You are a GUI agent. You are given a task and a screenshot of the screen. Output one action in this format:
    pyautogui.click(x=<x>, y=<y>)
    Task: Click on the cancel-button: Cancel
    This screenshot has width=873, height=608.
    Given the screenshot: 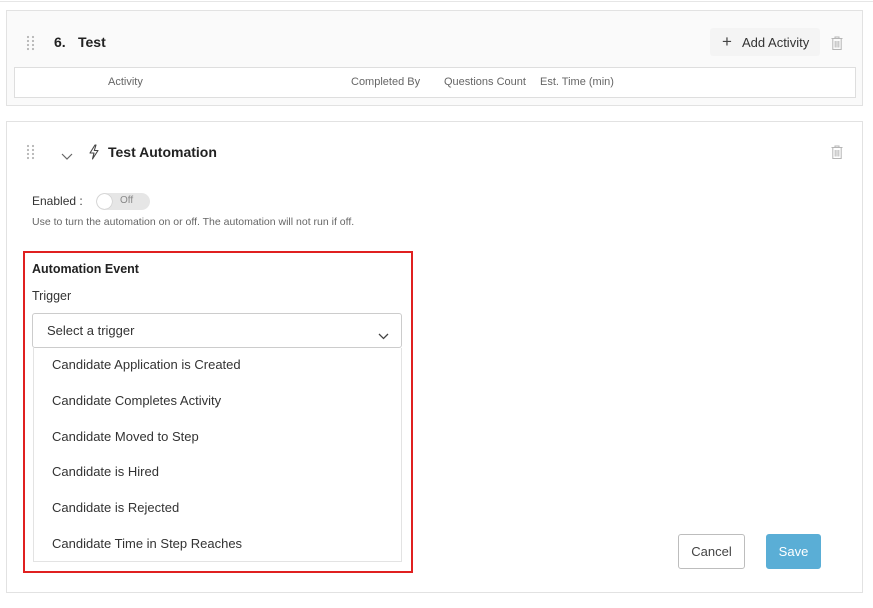 What is the action you would take?
    pyautogui.click(x=711, y=551)
    